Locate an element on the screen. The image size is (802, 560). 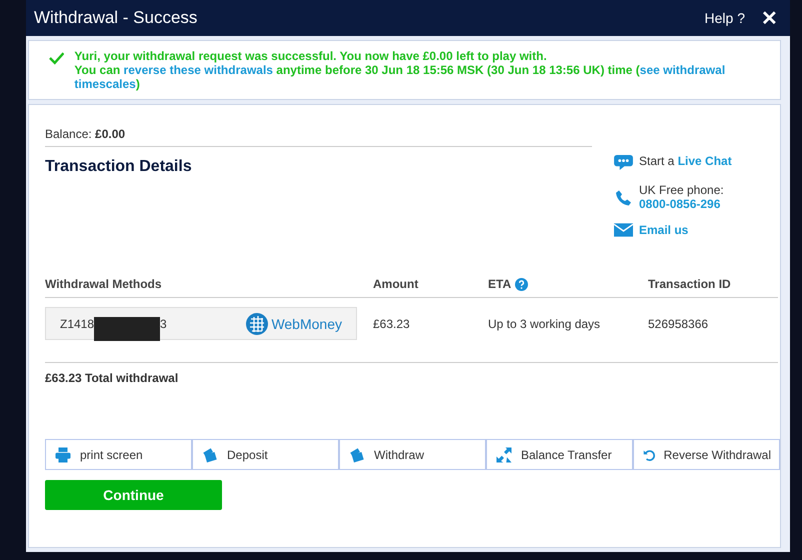
action-button: Balance Transfer is located at coordinates (559, 454).